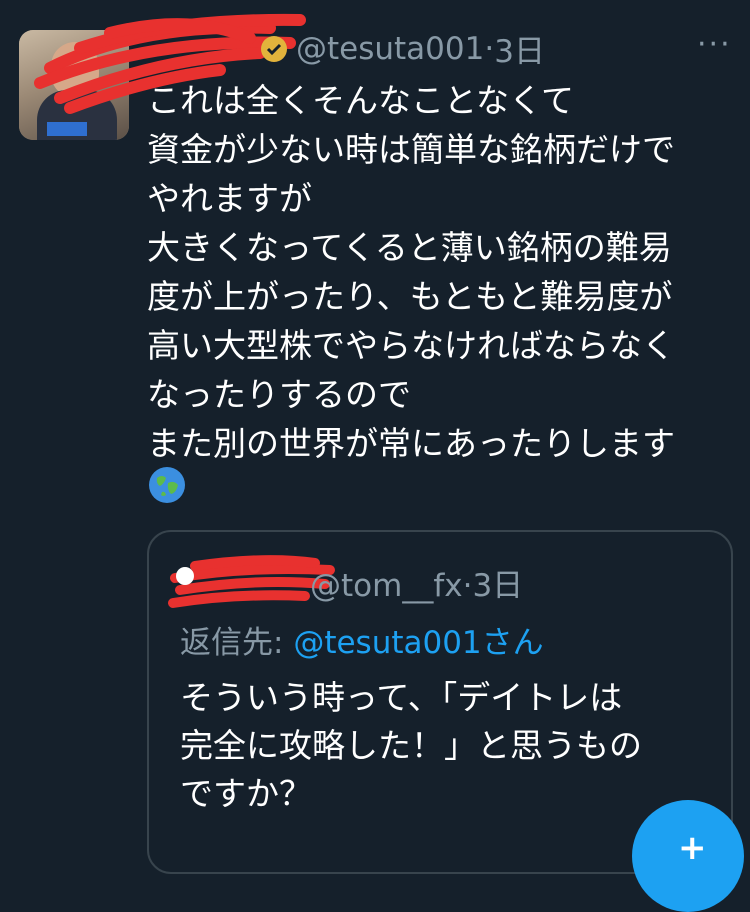 The width and height of the screenshot is (750, 912). Describe the element at coordinates (411, 745) in the screenshot. I see `quote-text: そういう時って、「デイトレは 完全に攻略した！」と思うもの ですか？` at that location.